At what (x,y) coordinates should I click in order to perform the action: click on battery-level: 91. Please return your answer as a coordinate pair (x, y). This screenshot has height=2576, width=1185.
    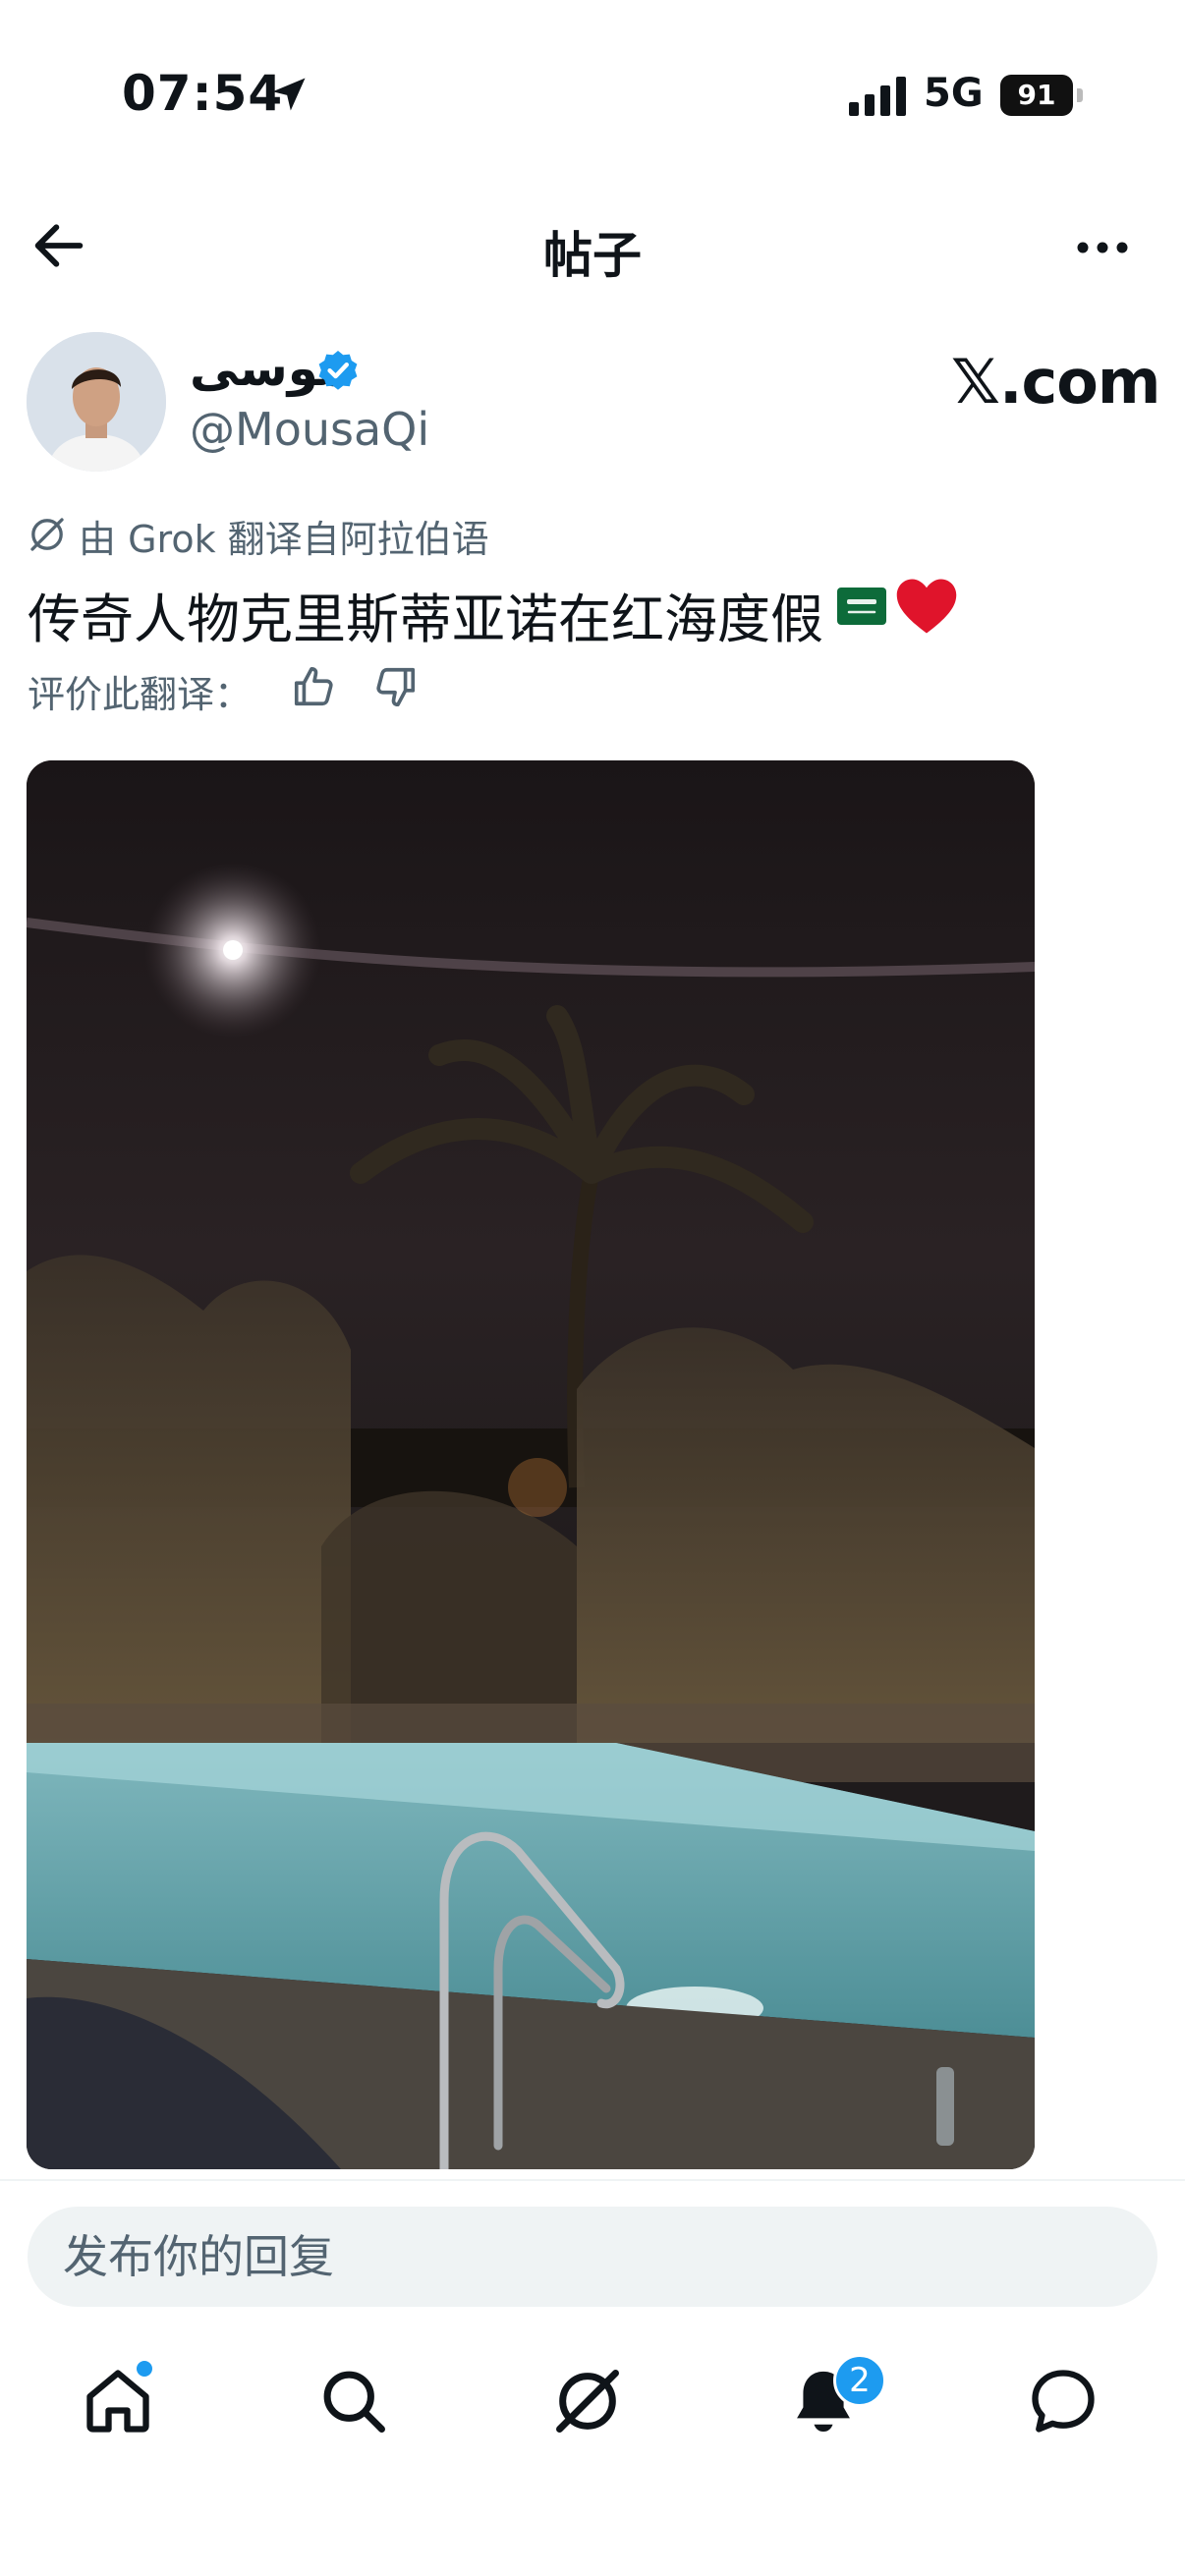
    Looking at the image, I should click on (1037, 95).